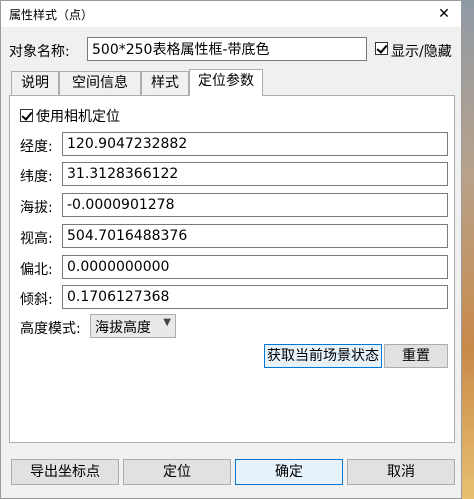 The height and width of the screenshot is (499, 474). Describe the element at coordinates (165, 83) in the screenshot. I see `tab-style: 样式` at that location.